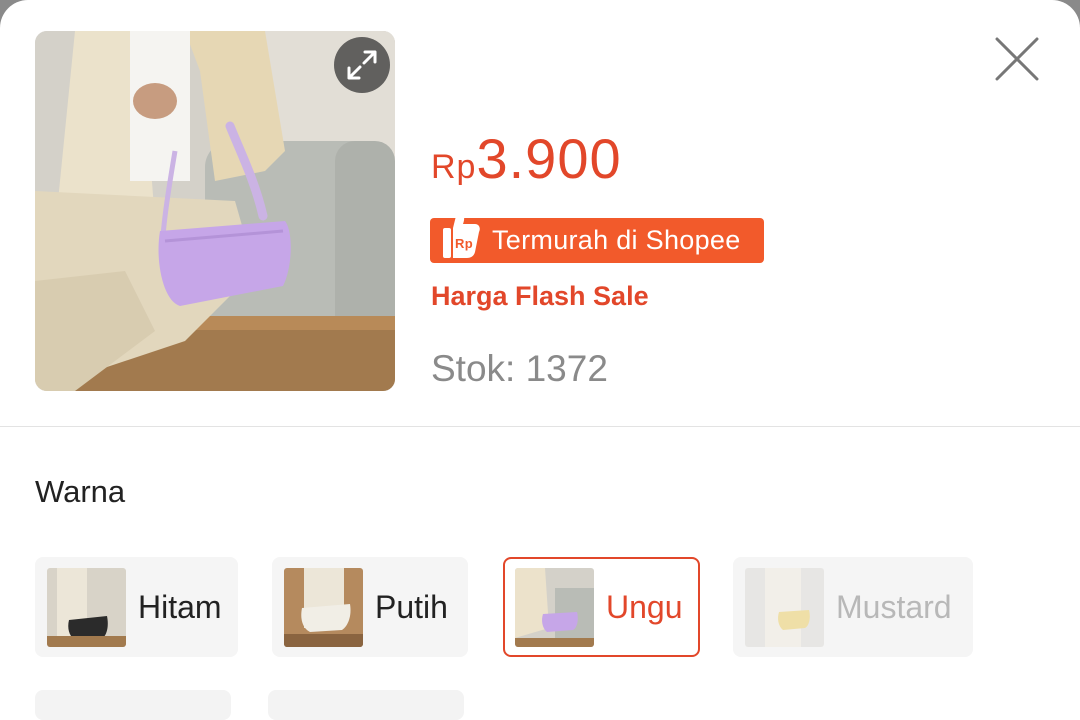 The height and width of the screenshot is (720, 1080). Describe the element at coordinates (540, 296) in the screenshot. I see `flash-sale-label: Harga Flash Sale` at that location.